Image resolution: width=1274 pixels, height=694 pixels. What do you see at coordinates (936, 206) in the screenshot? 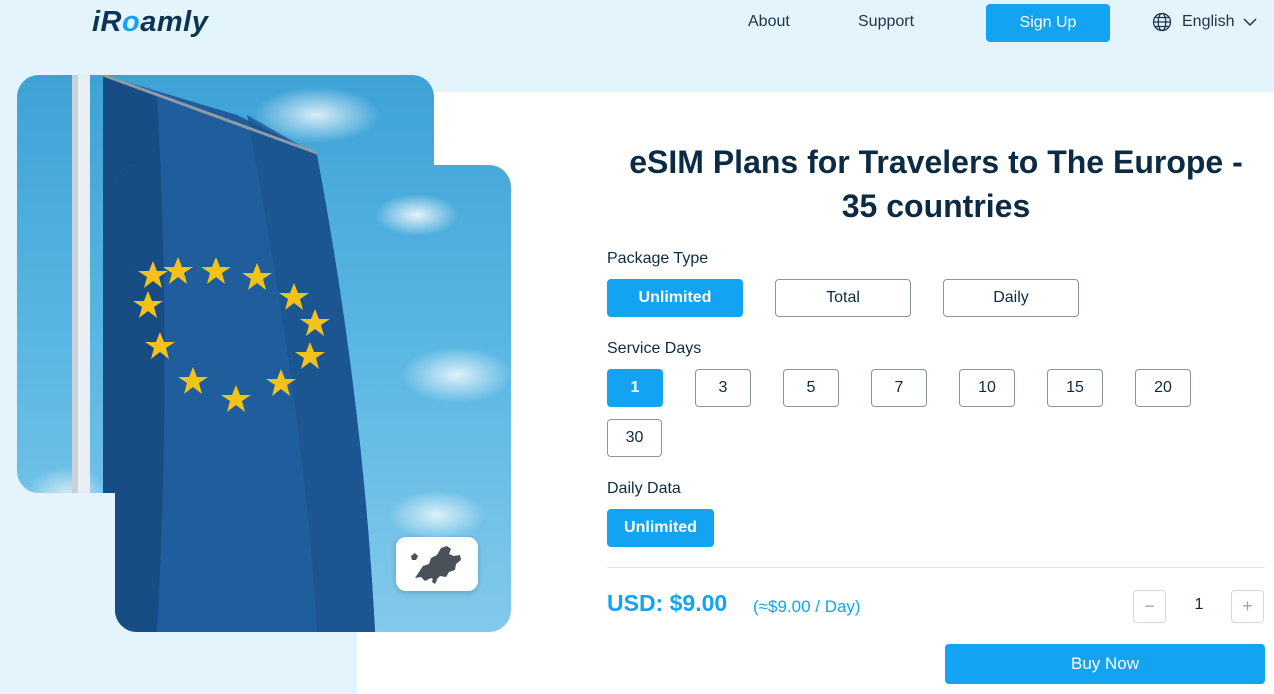
I see `page-title-line-2: 35 countries` at bounding box center [936, 206].